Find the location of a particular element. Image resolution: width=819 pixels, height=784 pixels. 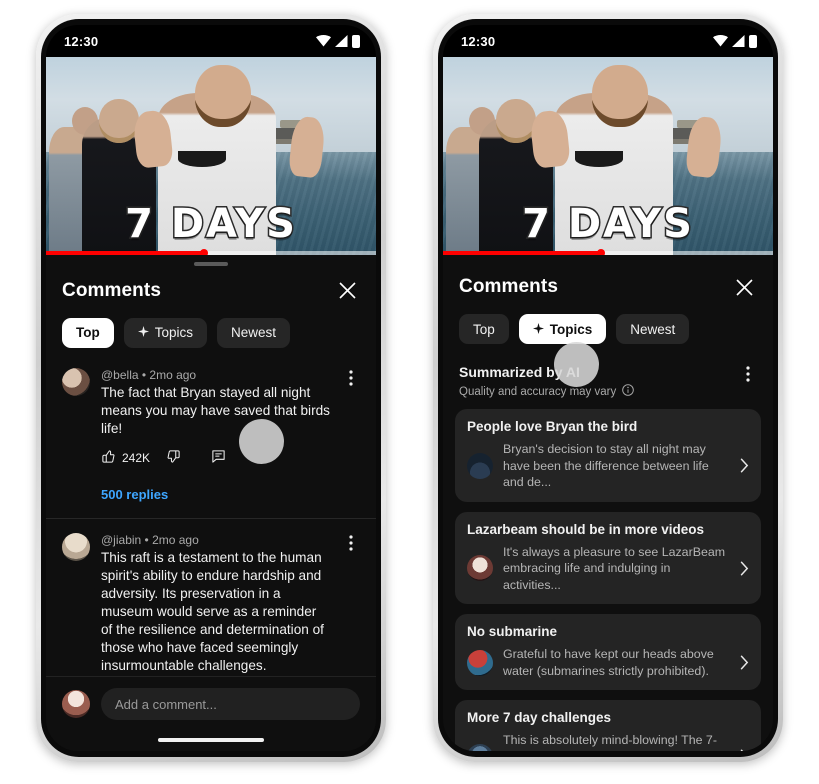

ai-summary-overflow-menu-icon is located at coordinates (748, 373).